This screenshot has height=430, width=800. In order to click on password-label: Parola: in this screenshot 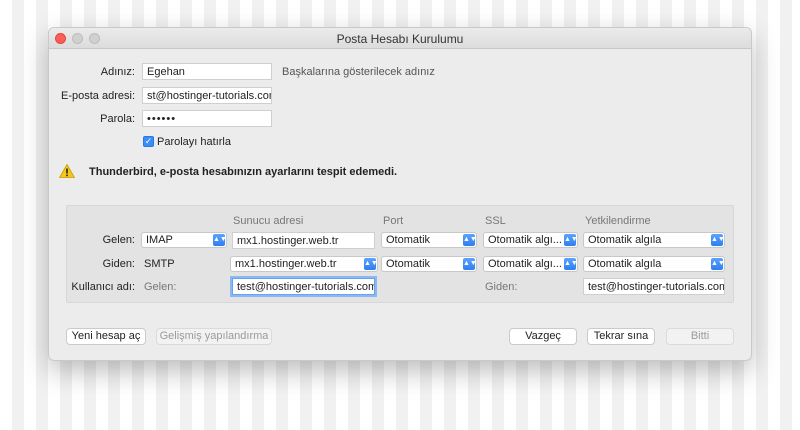, I will do `click(117, 119)`.